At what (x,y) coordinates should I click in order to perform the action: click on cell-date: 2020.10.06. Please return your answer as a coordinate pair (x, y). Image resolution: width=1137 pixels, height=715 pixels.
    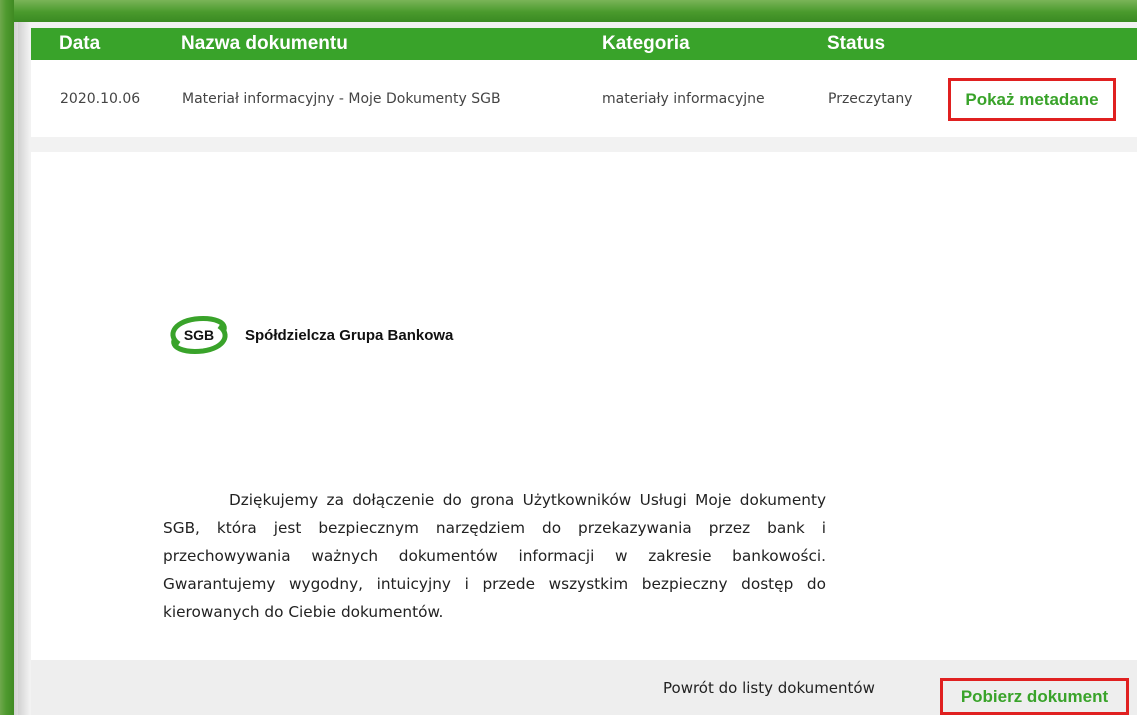
    Looking at the image, I should click on (100, 99).